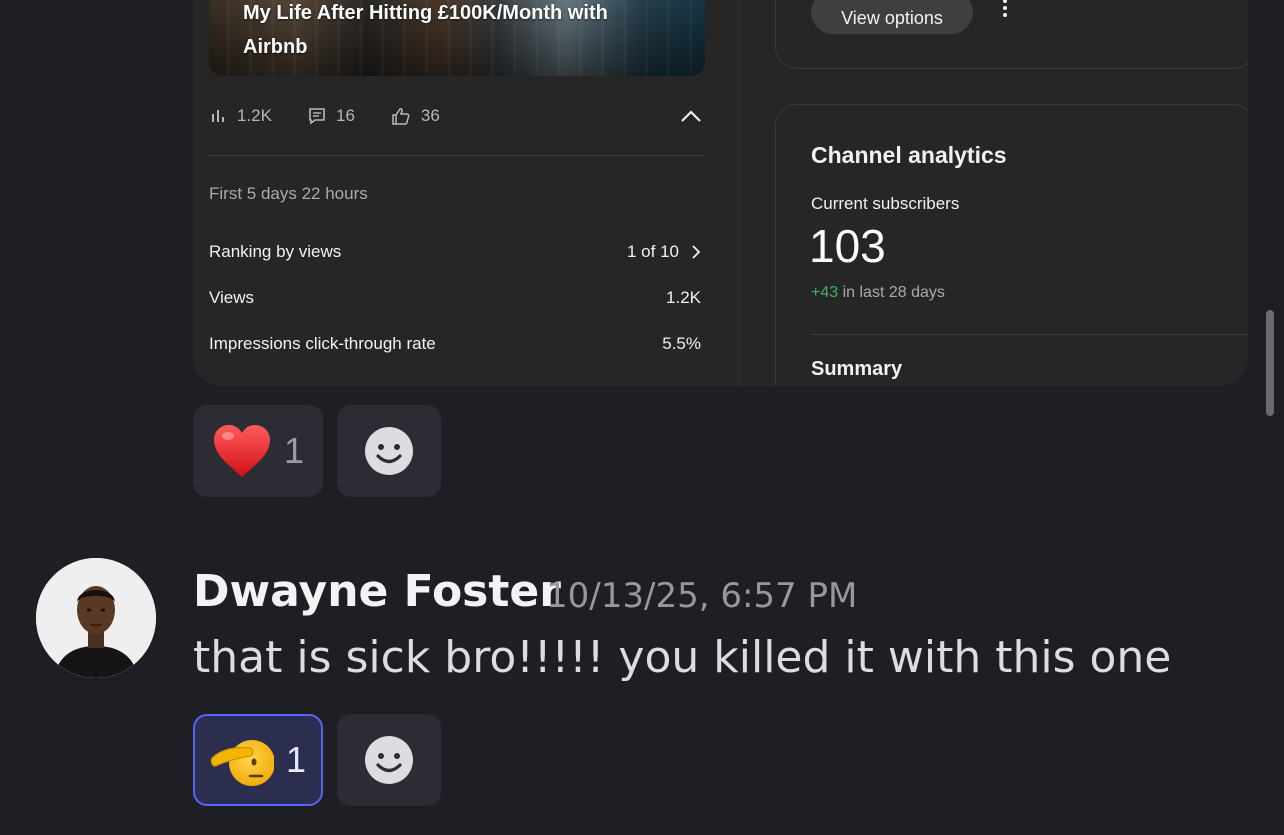 This screenshot has width=1284, height=835. I want to click on reaction-heart: 1, so click(258, 451).